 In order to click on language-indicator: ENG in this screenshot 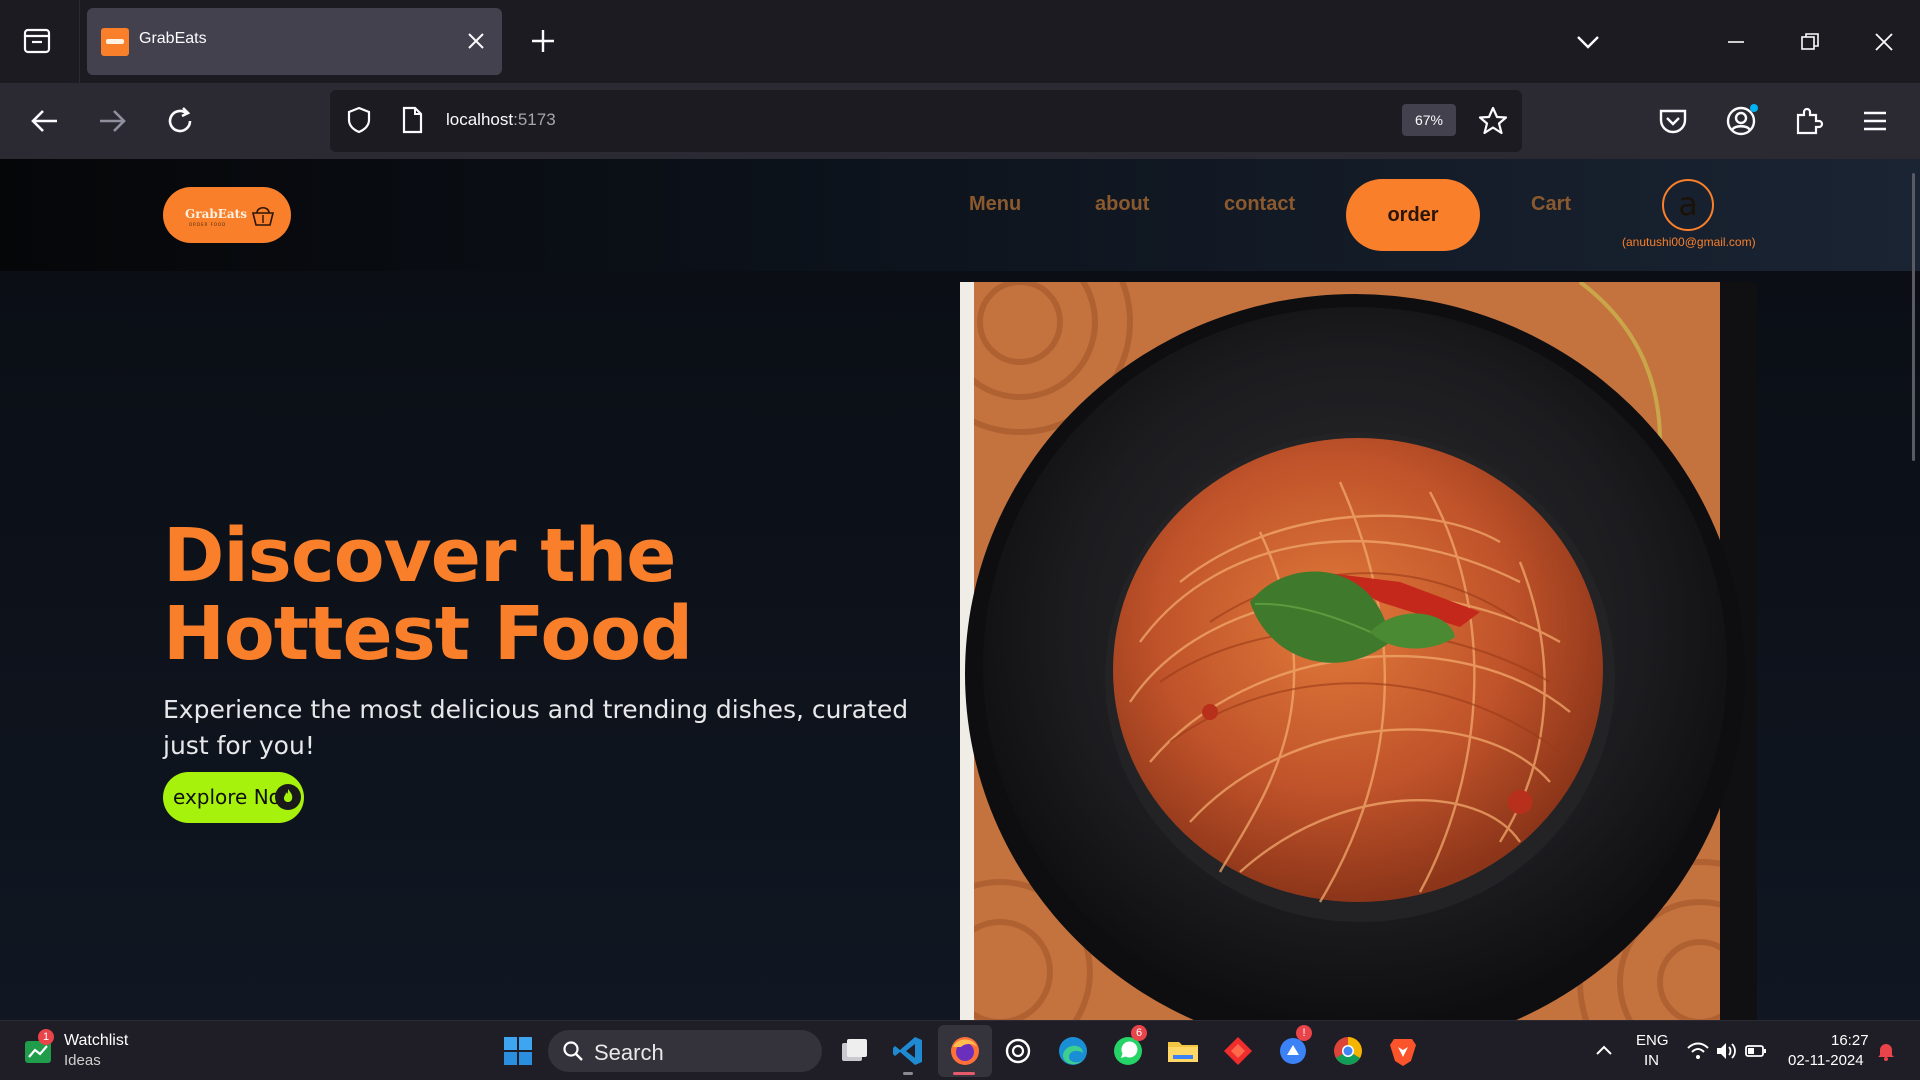, I will do `click(1652, 1040)`.